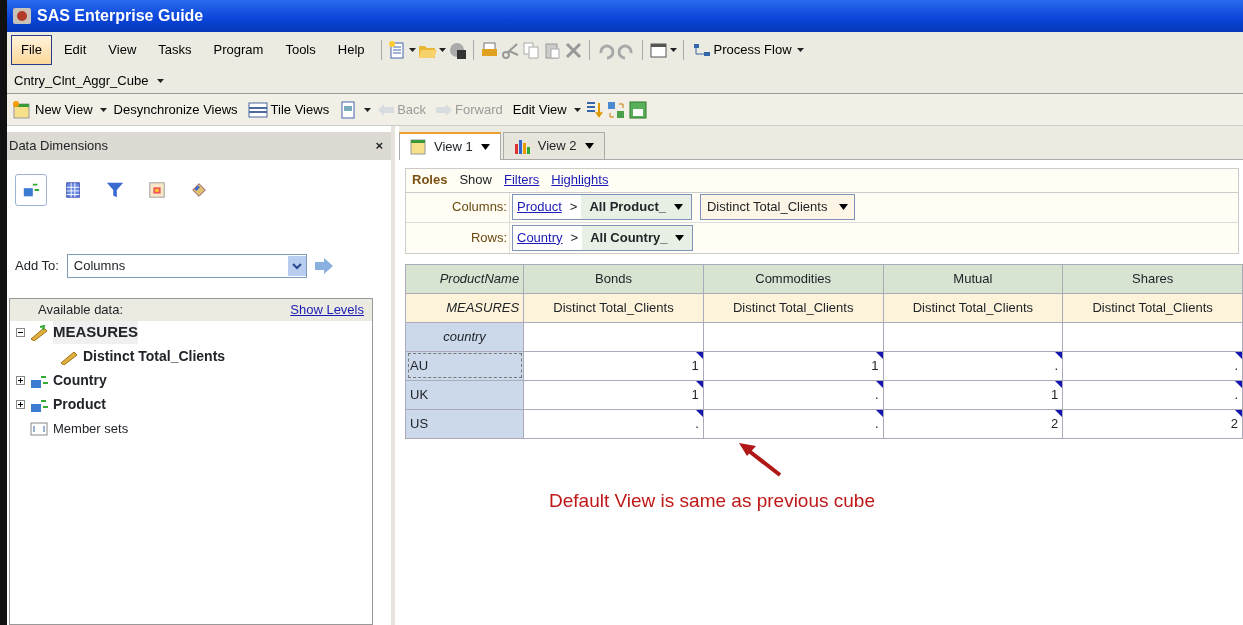 This screenshot has width=1243, height=625. What do you see at coordinates (742, 50) in the screenshot?
I see `process-flow-button: Process Flow` at bounding box center [742, 50].